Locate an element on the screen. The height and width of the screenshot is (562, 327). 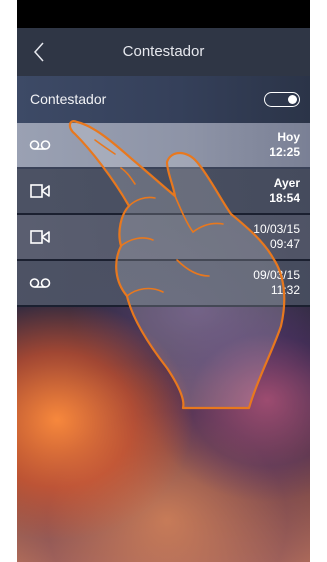
message-time: 09:47 is located at coordinates (284, 244).